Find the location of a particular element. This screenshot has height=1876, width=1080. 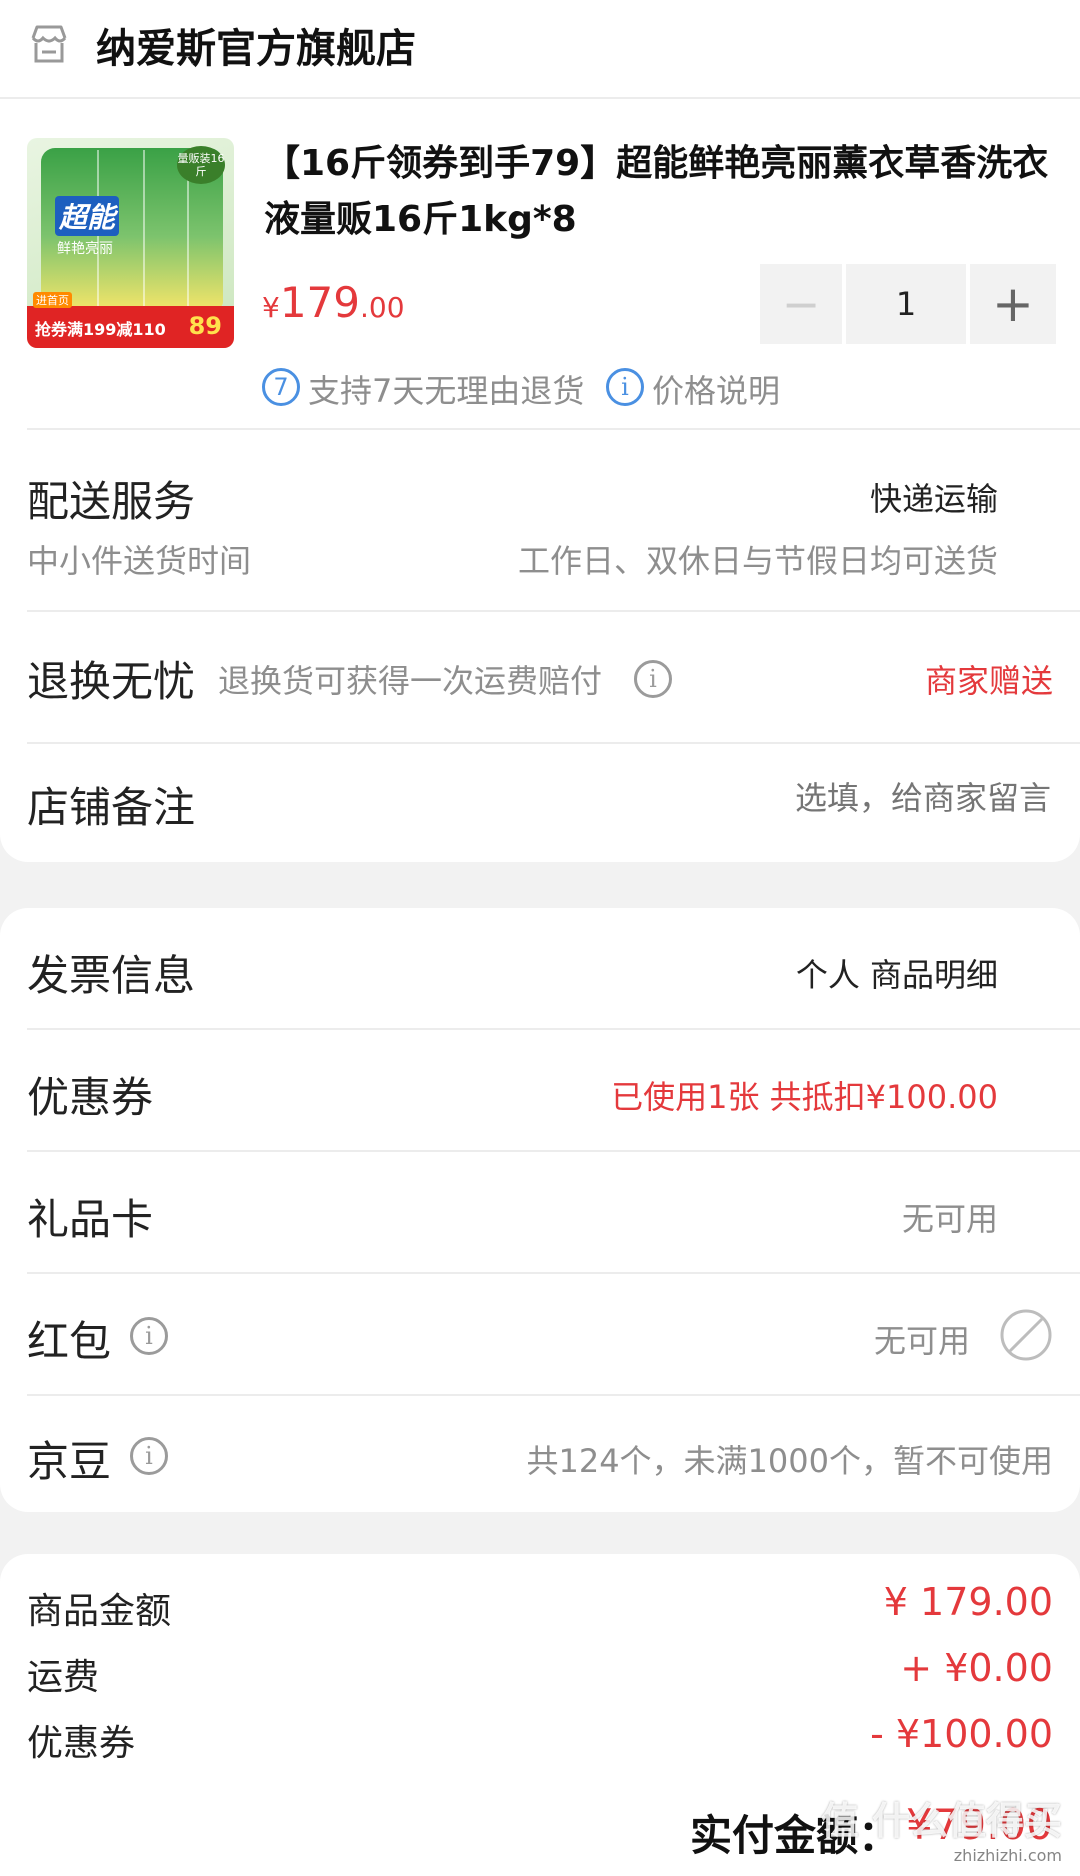

image-sub-text: 鲜艳亮丽 is located at coordinates (85, 249).